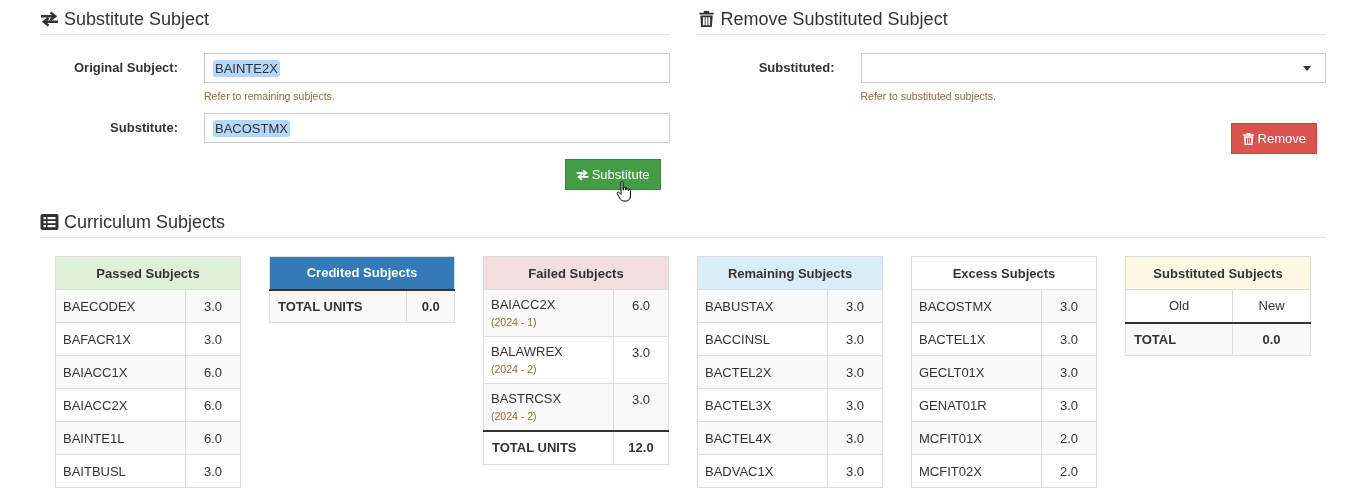 The image size is (1358, 500). I want to click on subject-cell: GECLT01X, so click(976, 372).